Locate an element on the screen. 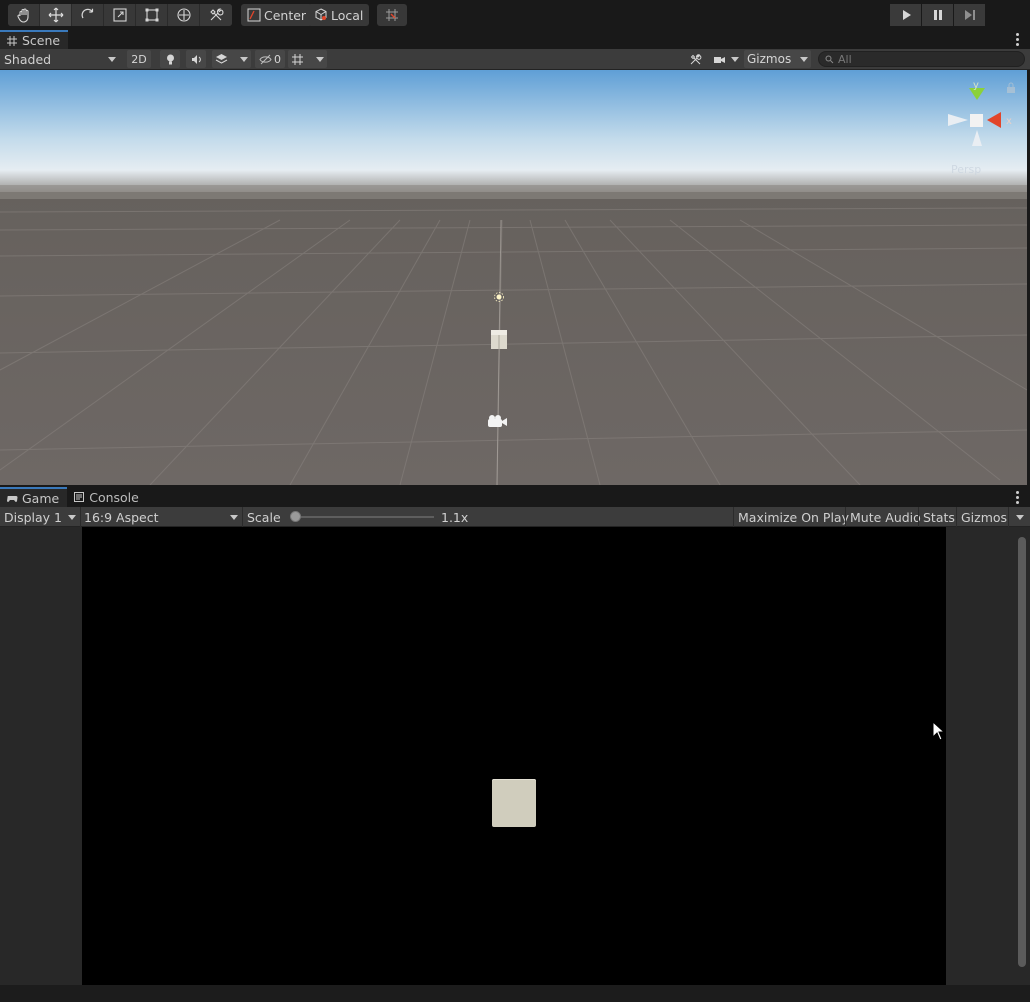 This screenshot has width=1030, height=1002. rect-tool-button is located at coordinates (152, 15).